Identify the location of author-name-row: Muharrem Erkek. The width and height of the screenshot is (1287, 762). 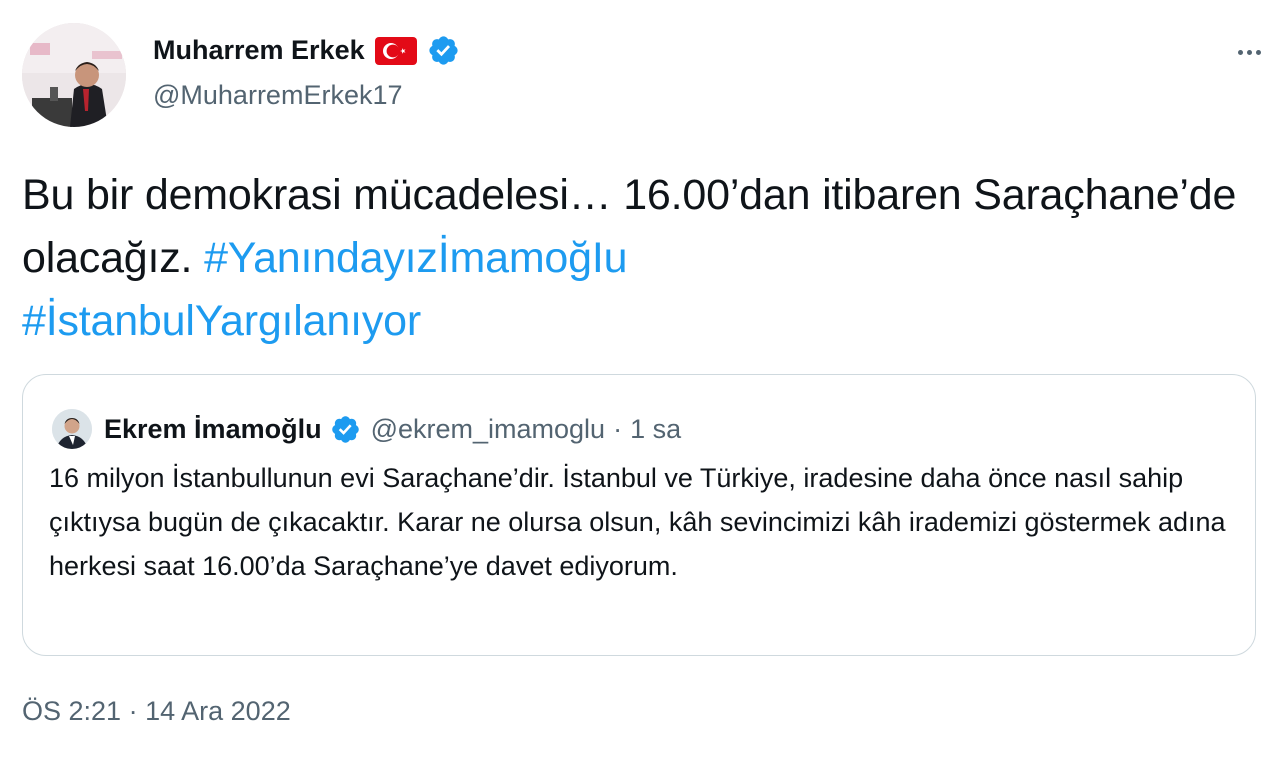
(306, 50).